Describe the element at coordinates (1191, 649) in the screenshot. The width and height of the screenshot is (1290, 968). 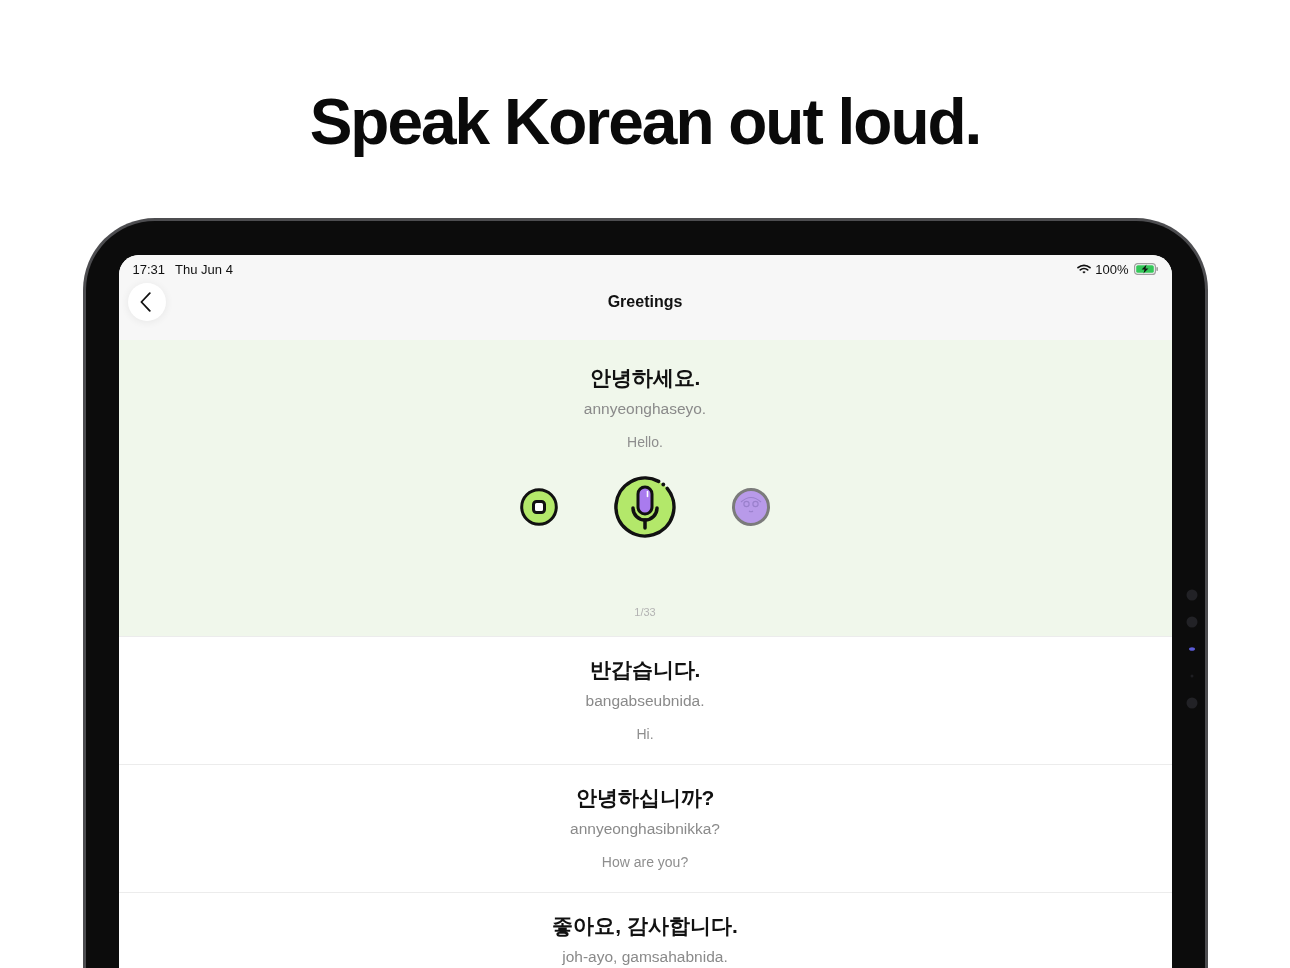
I see `camera-sensors-icon` at that location.